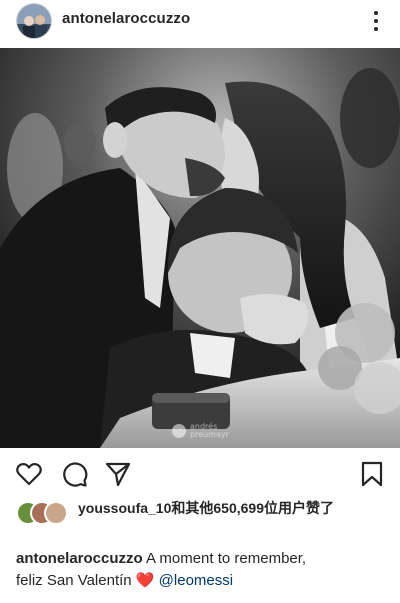  What do you see at coordinates (34, 21) in the screenshot?
I see `user-avatar` at bounding box center [34, 21].